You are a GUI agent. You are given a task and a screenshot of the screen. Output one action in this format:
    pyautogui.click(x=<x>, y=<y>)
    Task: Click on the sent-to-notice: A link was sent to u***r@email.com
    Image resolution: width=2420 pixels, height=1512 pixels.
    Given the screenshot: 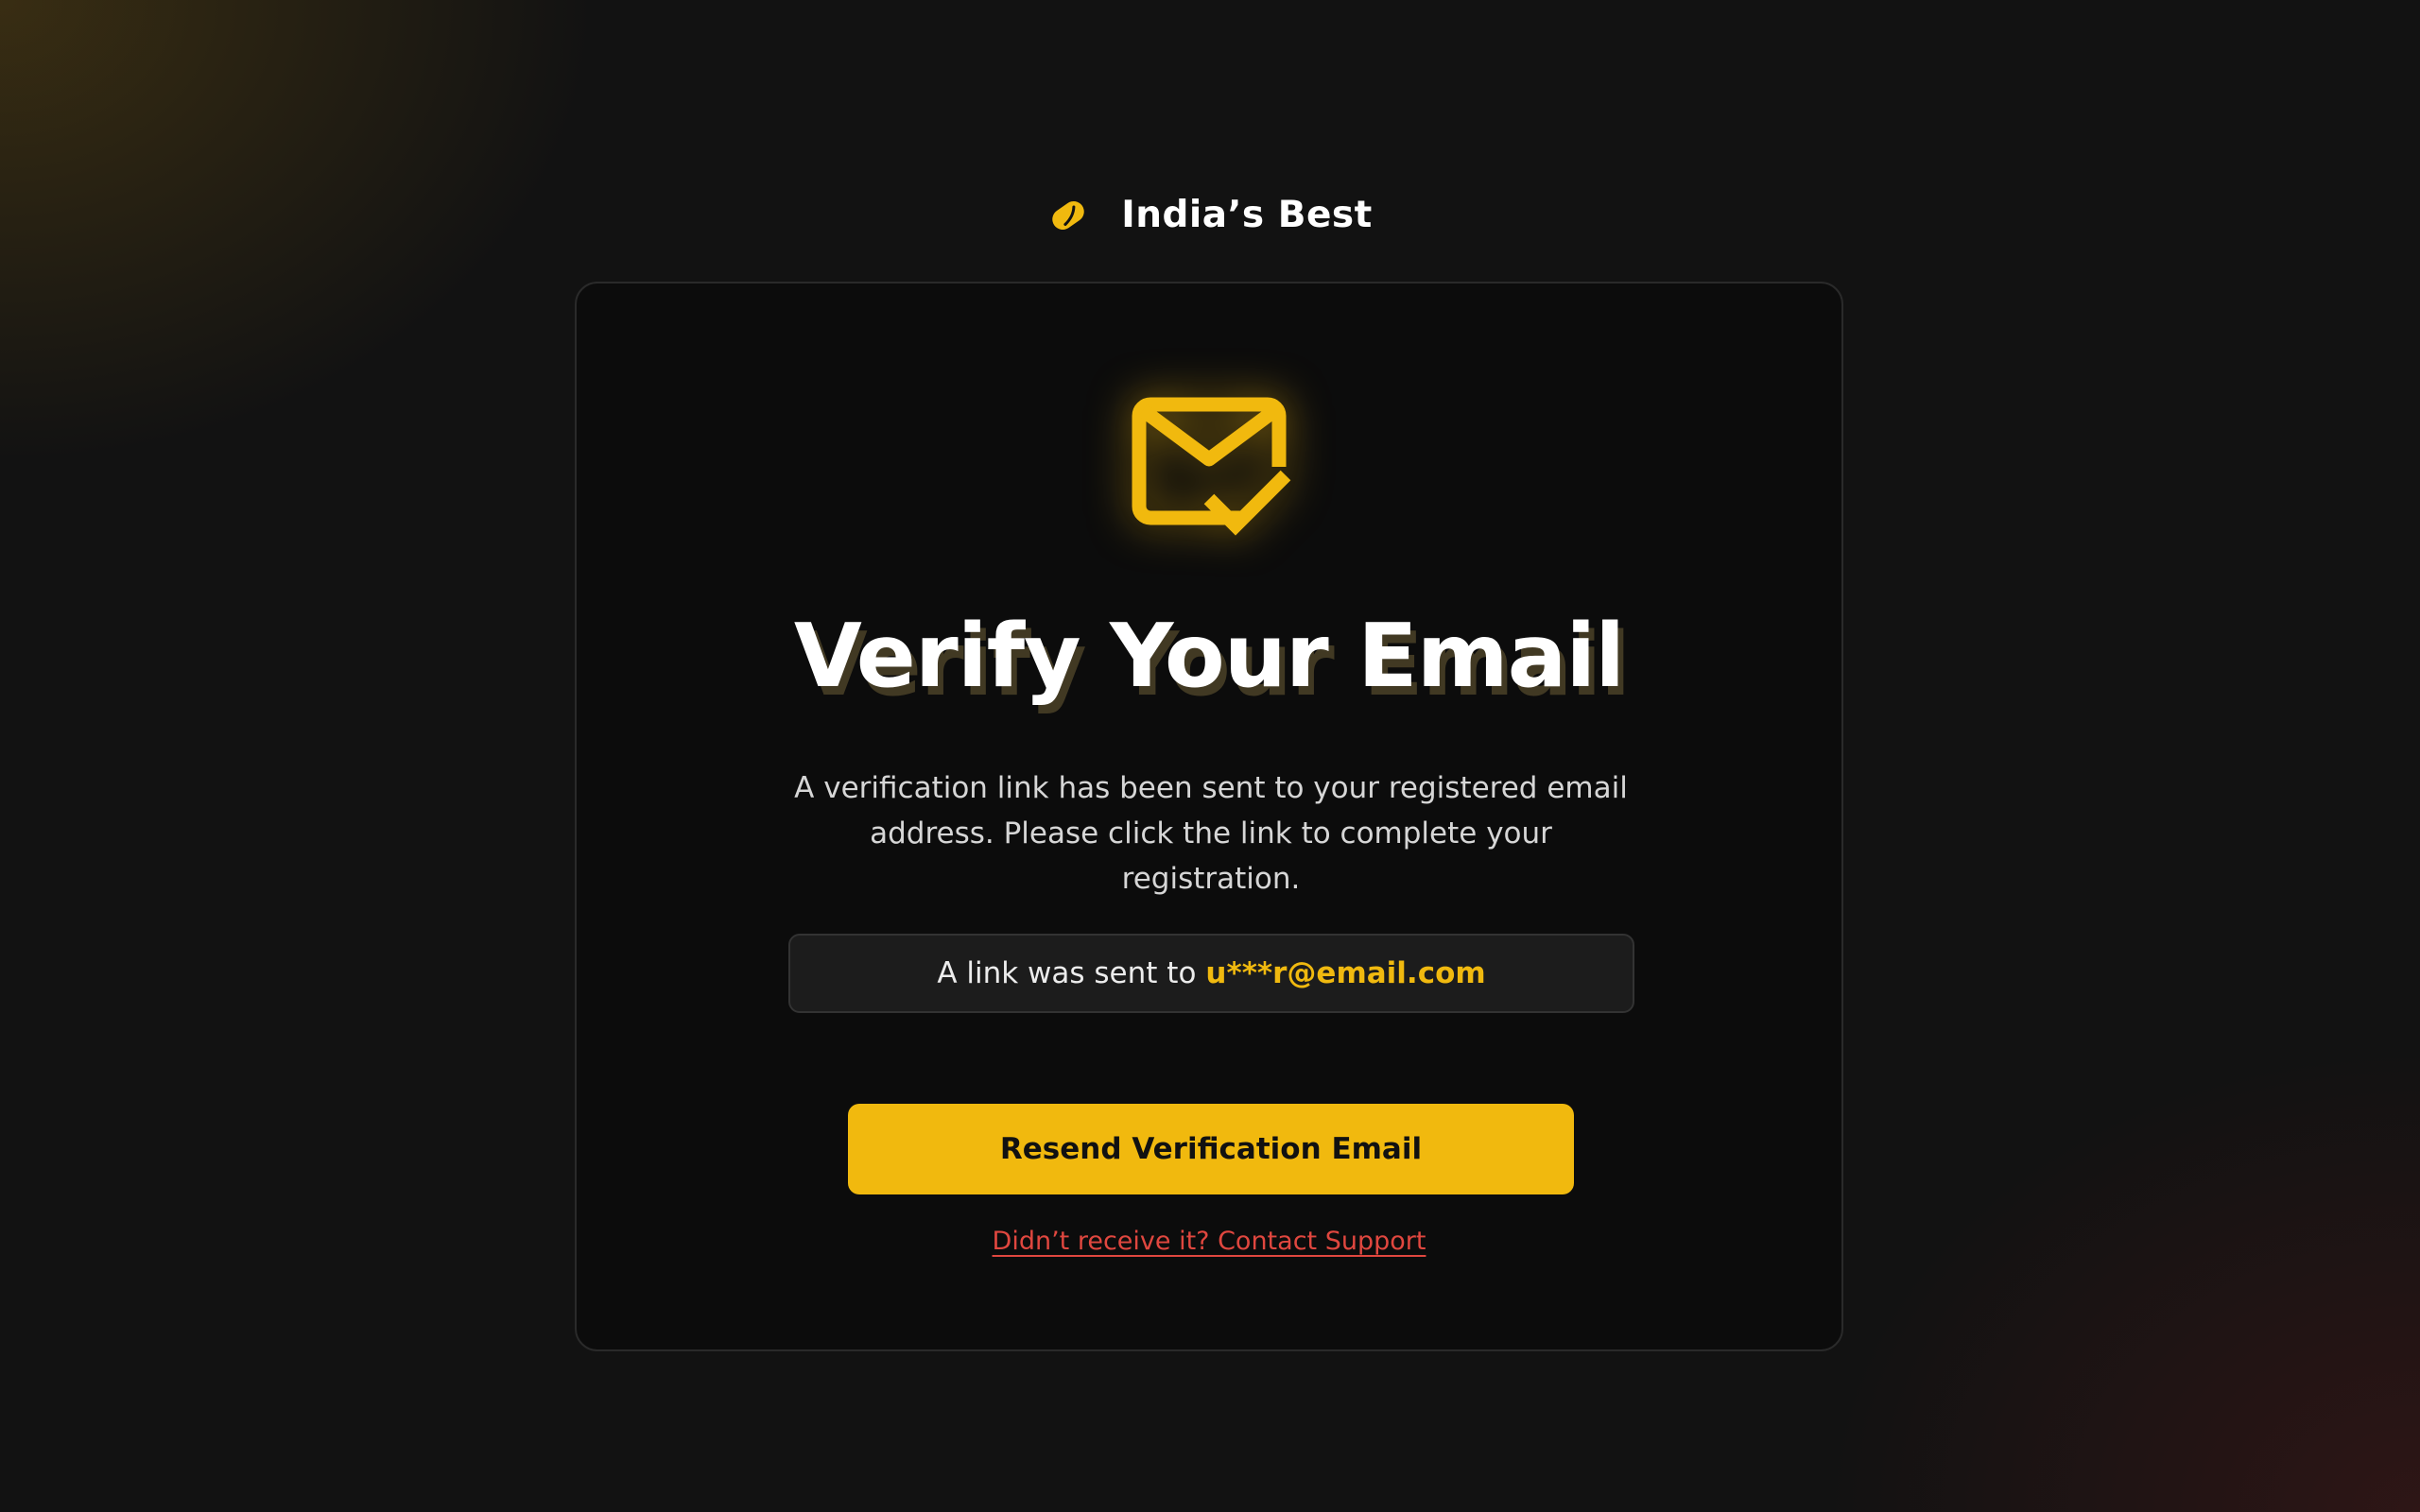 What is the action you would take?
    pyautogui.click(x=1211, y=973)
    